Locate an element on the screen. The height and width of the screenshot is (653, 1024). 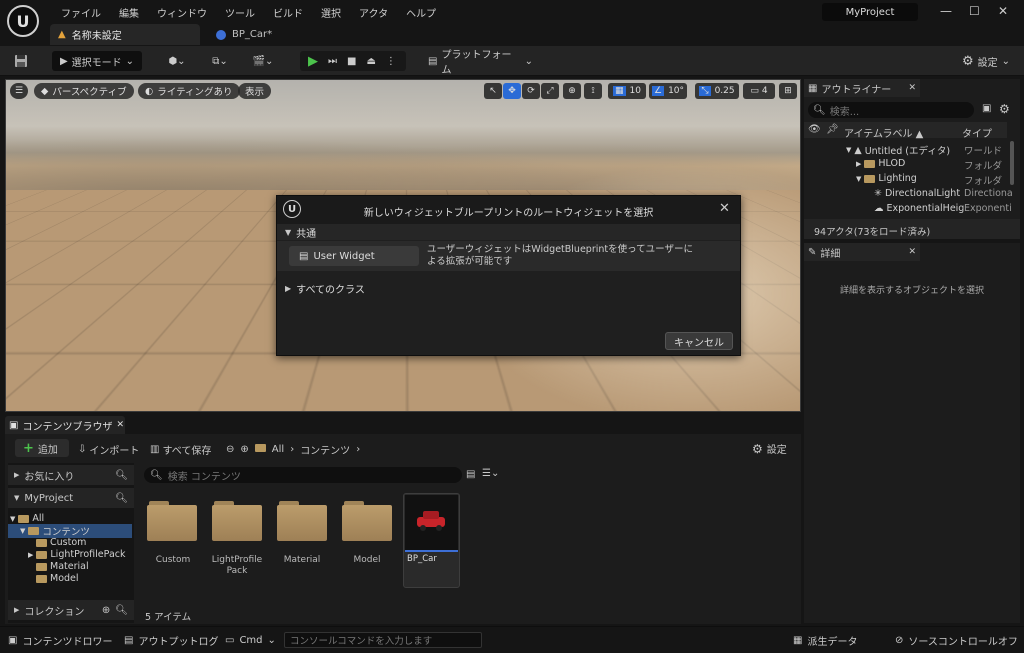
outliner-row-world: ▼ ▲ Untitled (エディタ) is located at coordinates (898, 150).